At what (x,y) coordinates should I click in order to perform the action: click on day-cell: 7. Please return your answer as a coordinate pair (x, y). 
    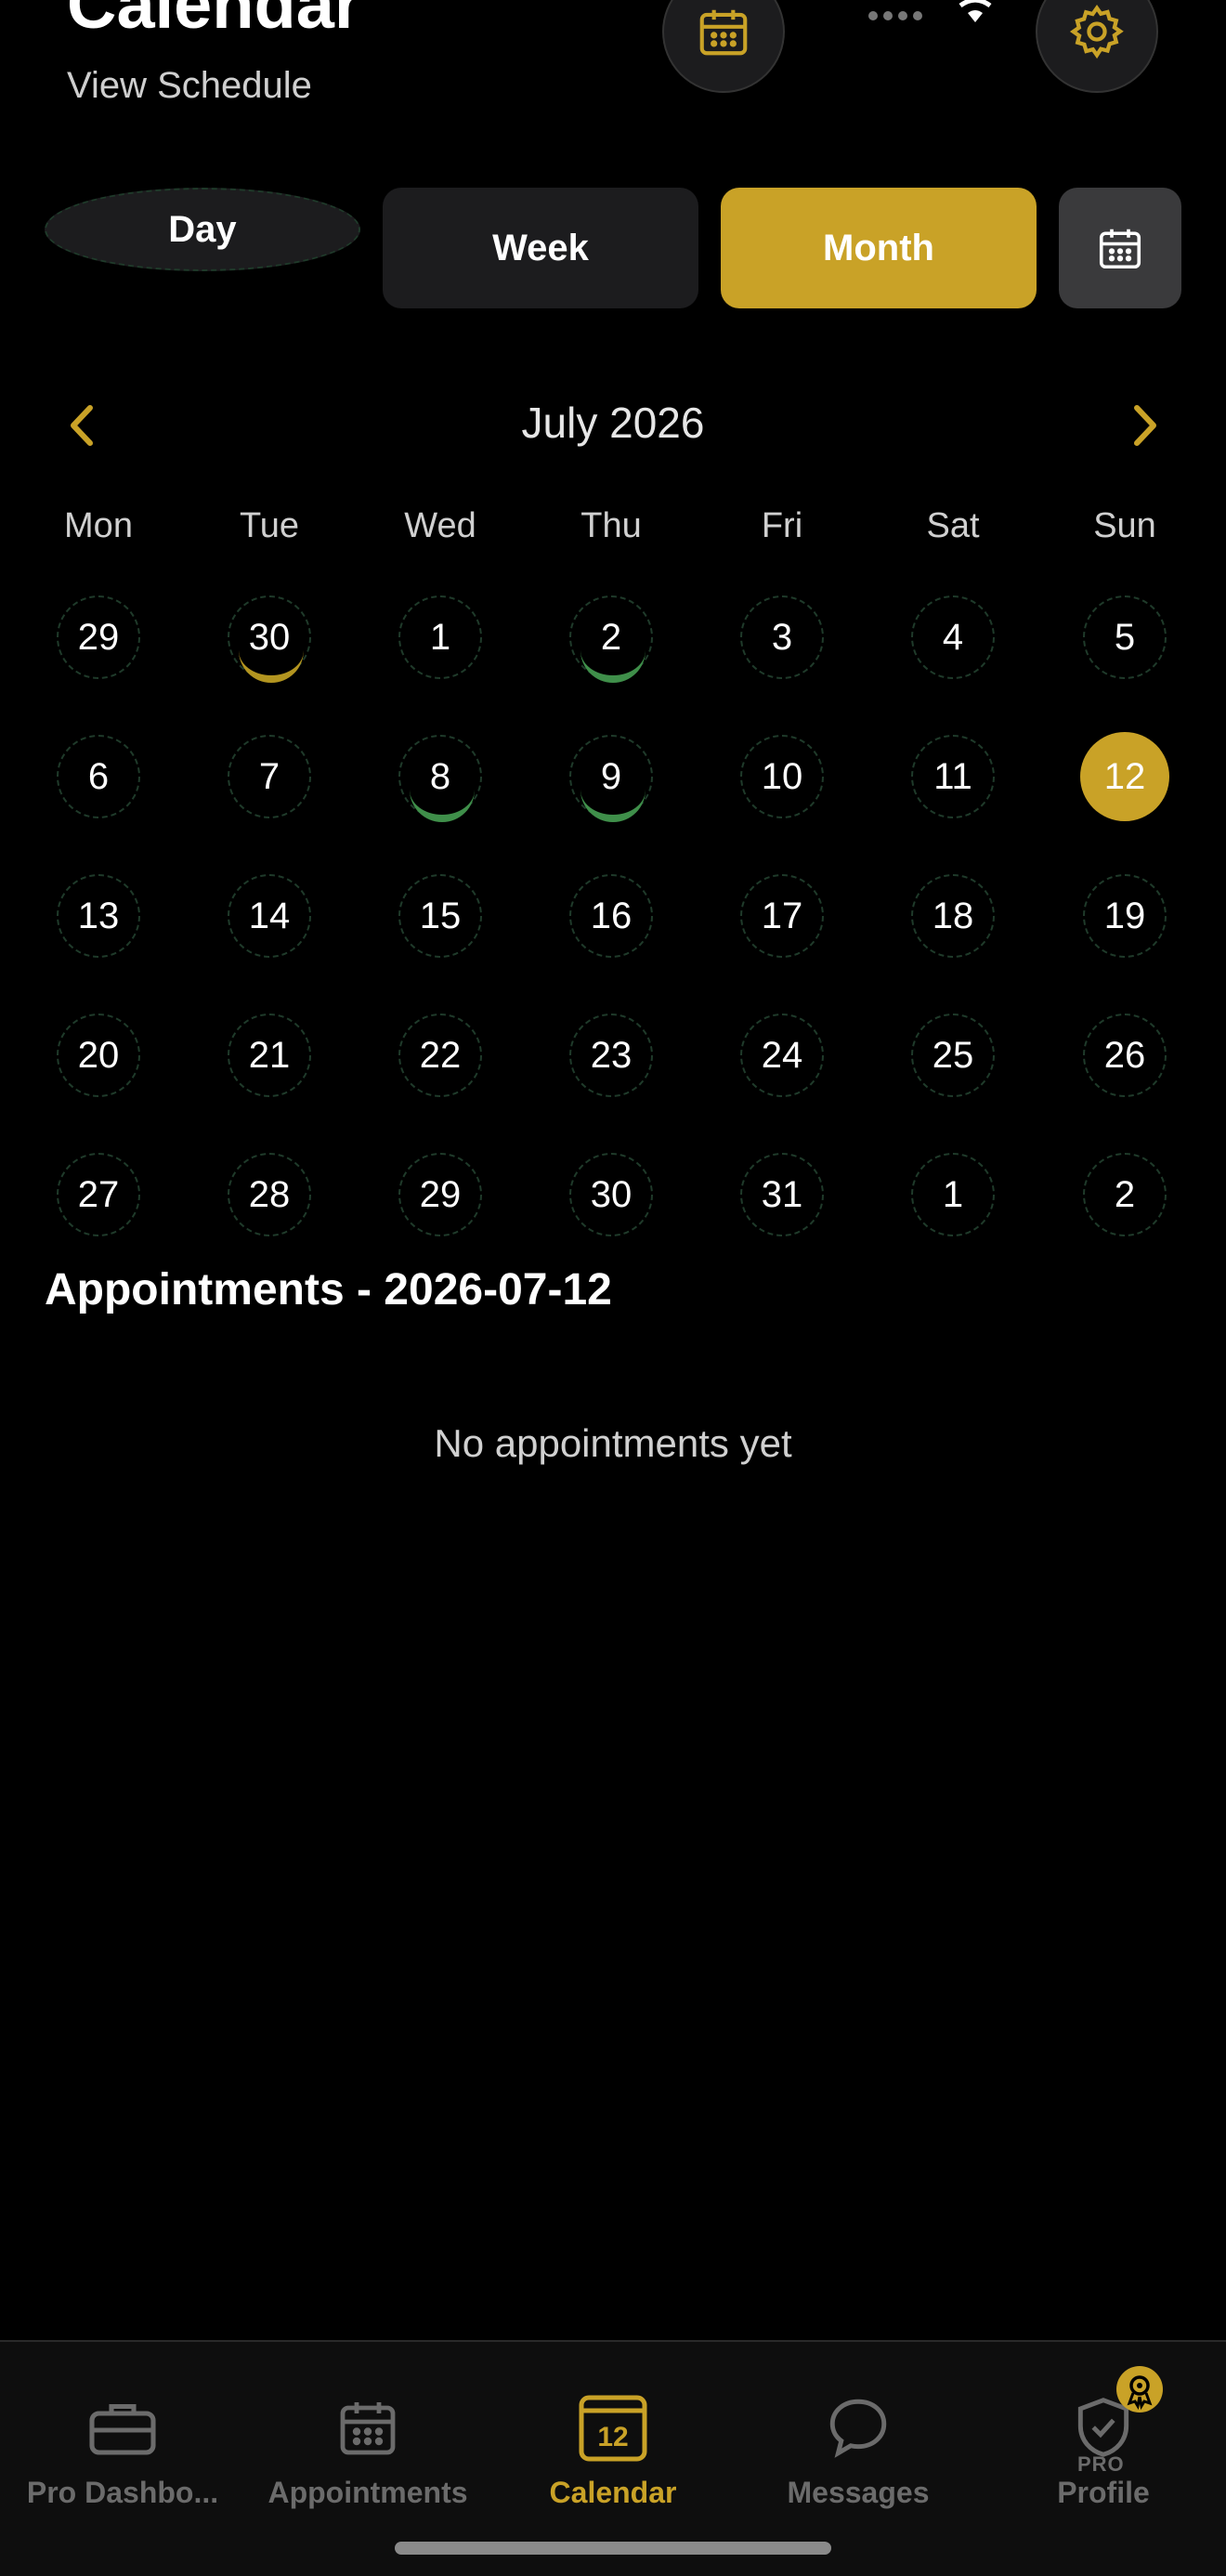
    Looking at the image, I should click on (270, 776).